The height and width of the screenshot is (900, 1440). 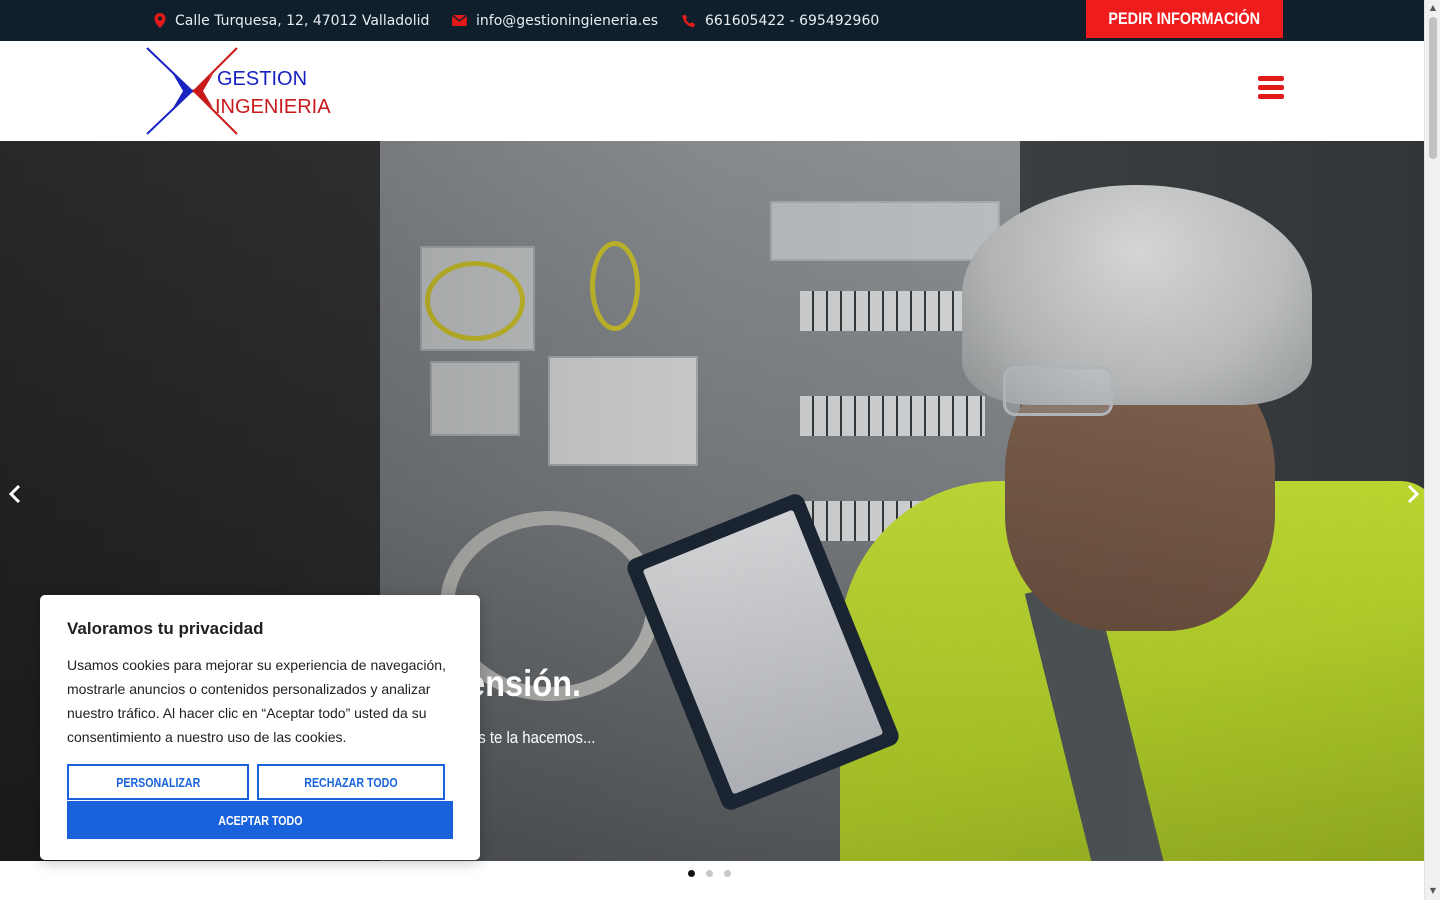 I want to click on cookie-title: Valoramos tu privacidad, so click(x=165, y=628).